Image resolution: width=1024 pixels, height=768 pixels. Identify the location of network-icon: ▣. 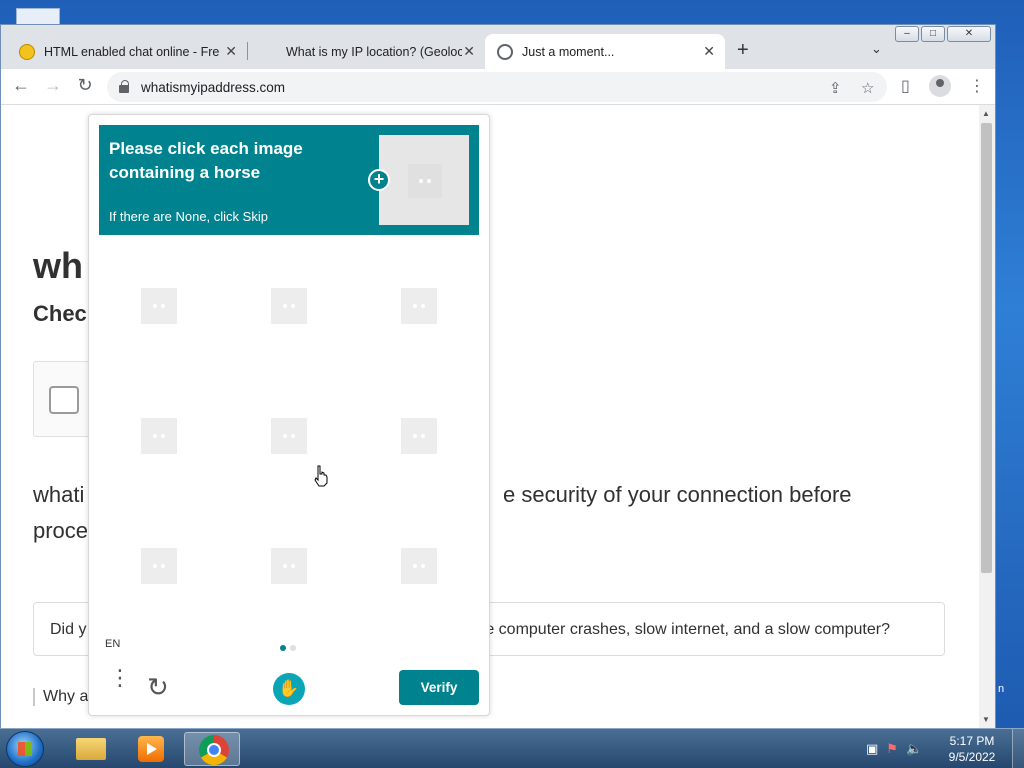
(876, 748).